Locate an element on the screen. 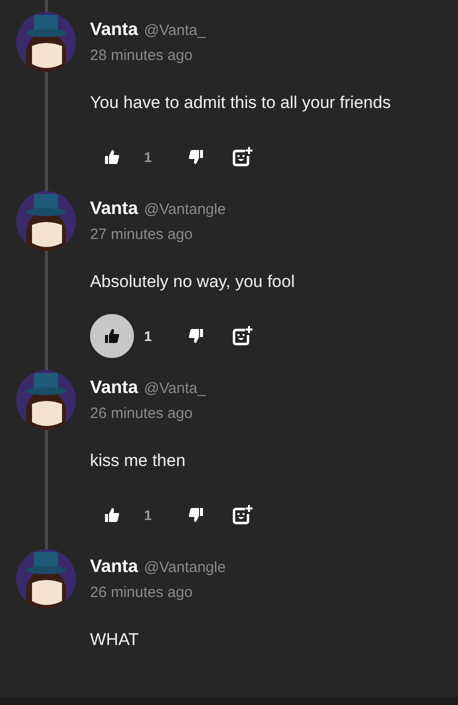 This screenshot has height=705, width=458. comment-text: Absolutely no way, you fool is located at coordinates (192, 281).